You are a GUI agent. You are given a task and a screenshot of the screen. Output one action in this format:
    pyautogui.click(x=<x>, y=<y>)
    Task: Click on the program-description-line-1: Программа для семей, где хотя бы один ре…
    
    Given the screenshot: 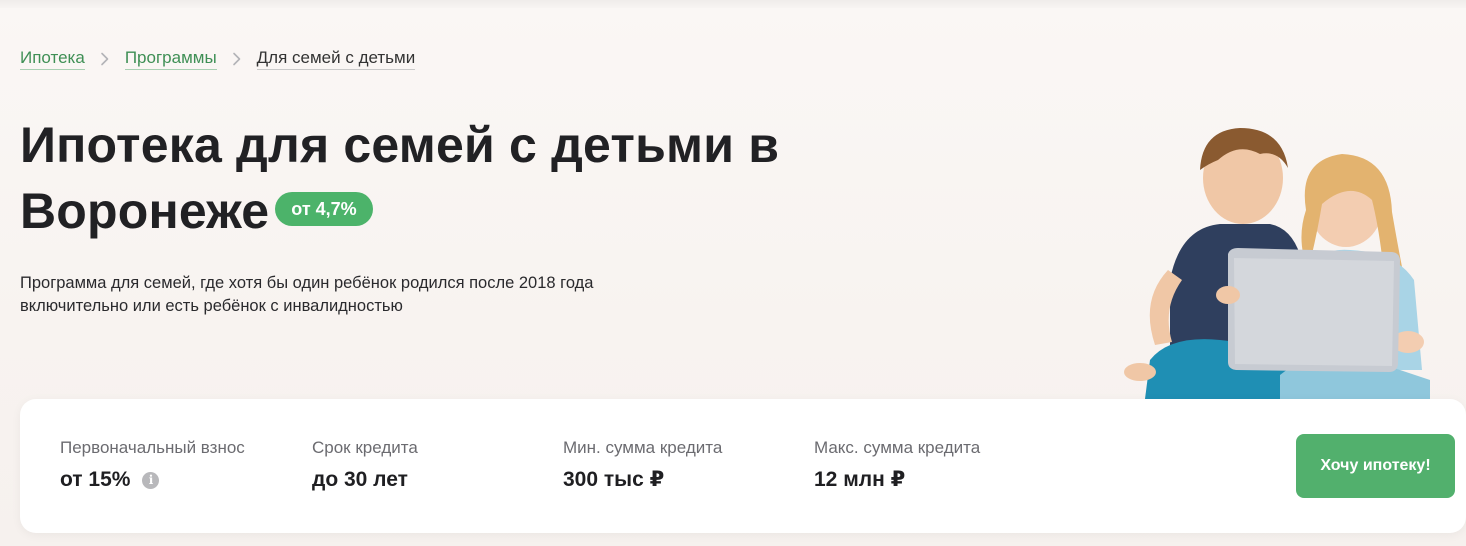 What is the action you would take?
    pyautogui.click(x=307, y=283)
    